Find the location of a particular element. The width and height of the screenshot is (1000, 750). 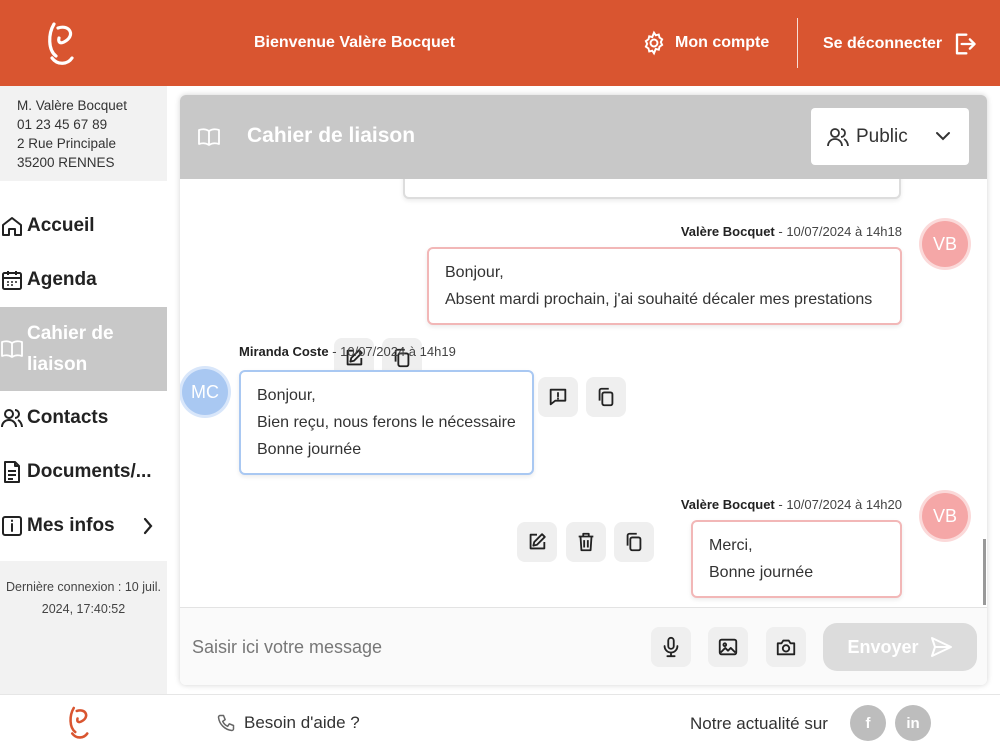

help-link: Besoin d'aide ? is located at coordinates (288, 723).